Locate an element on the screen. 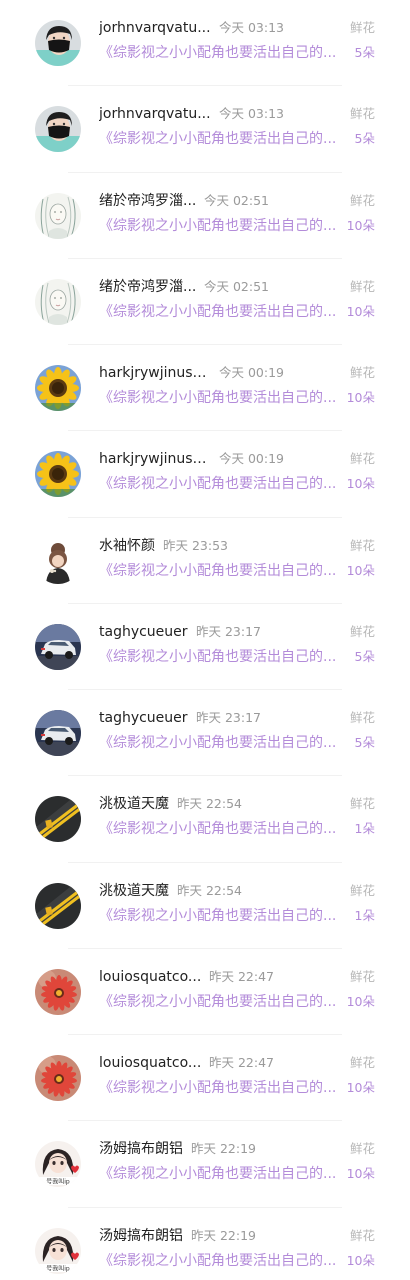 This screenshot has width=410, height=1280. timestamp: 今天 03:13 is located at coordinates (251, 114).